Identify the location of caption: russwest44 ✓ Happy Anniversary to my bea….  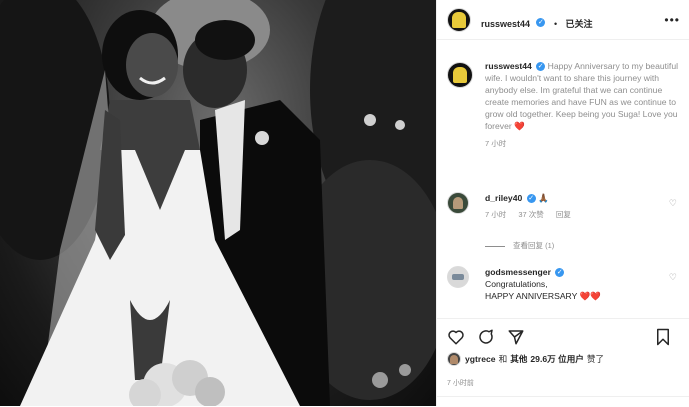
(582, 104).